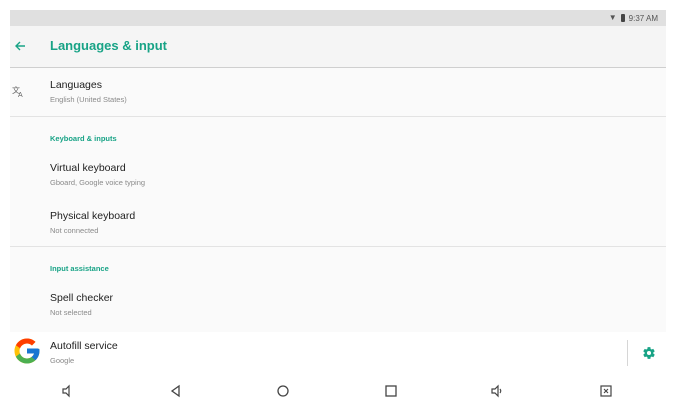 The height and width of the screenshot is (406, 674). I want to click on physical-keyboard-item: Physical keyboard Not connected, so click(338, 222).